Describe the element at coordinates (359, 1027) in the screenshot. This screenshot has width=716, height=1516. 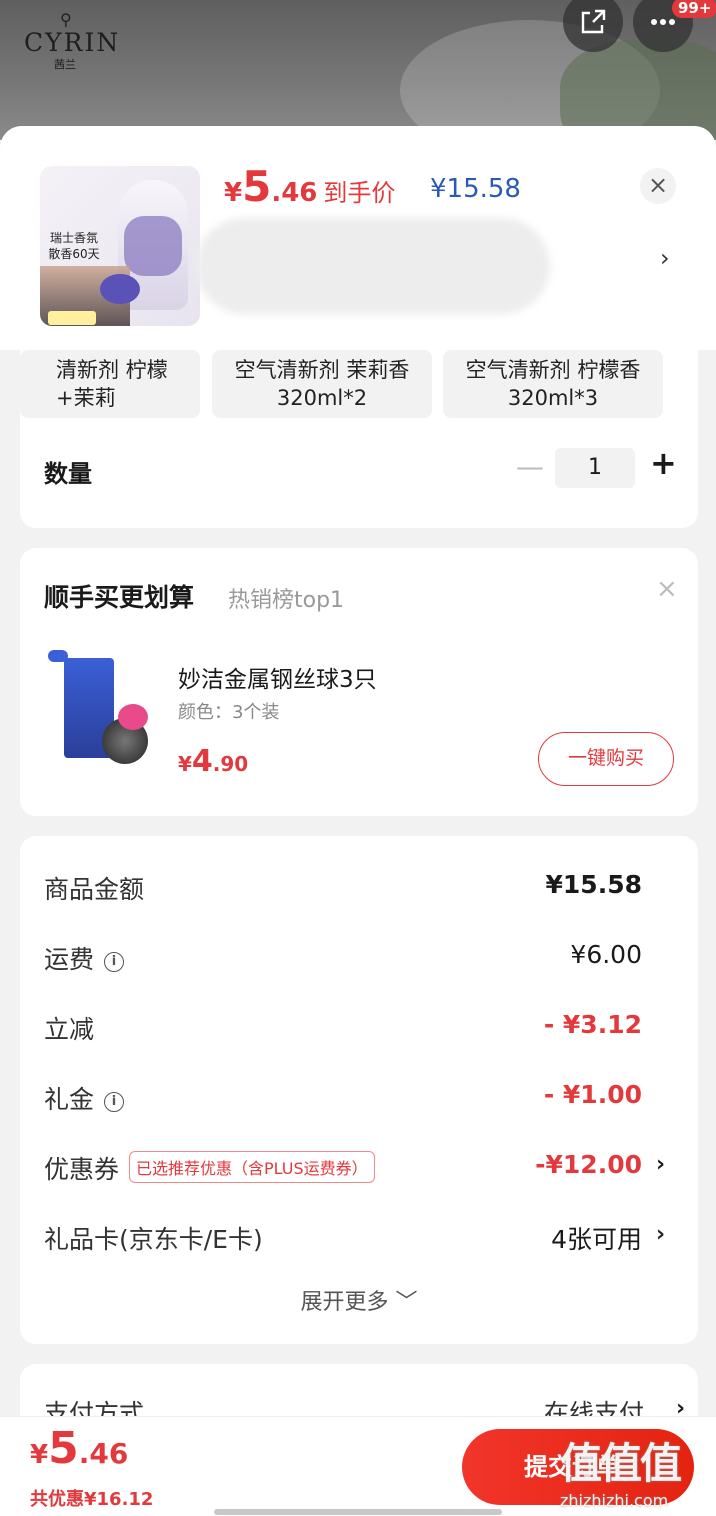
I see `summary-row-discount: 立减 - ¥3.12` at that location.